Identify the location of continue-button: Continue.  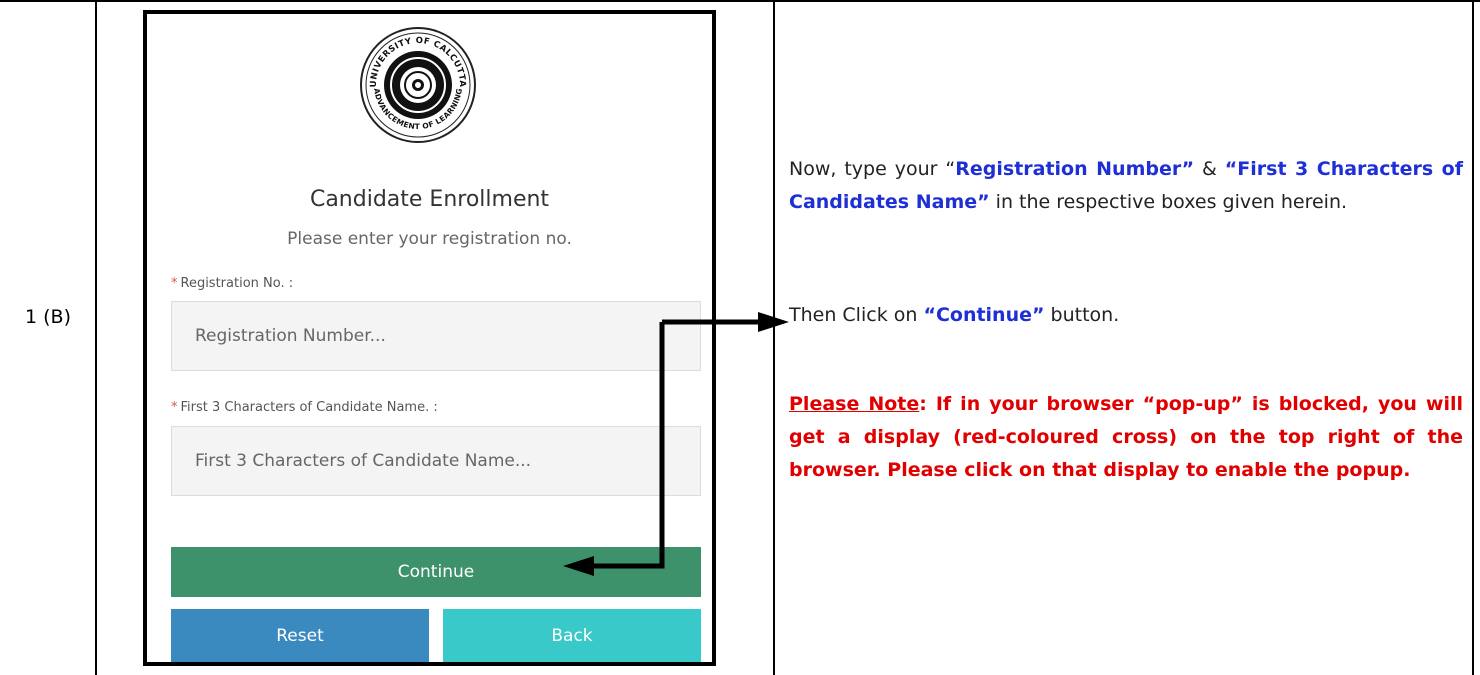
(436, 572).